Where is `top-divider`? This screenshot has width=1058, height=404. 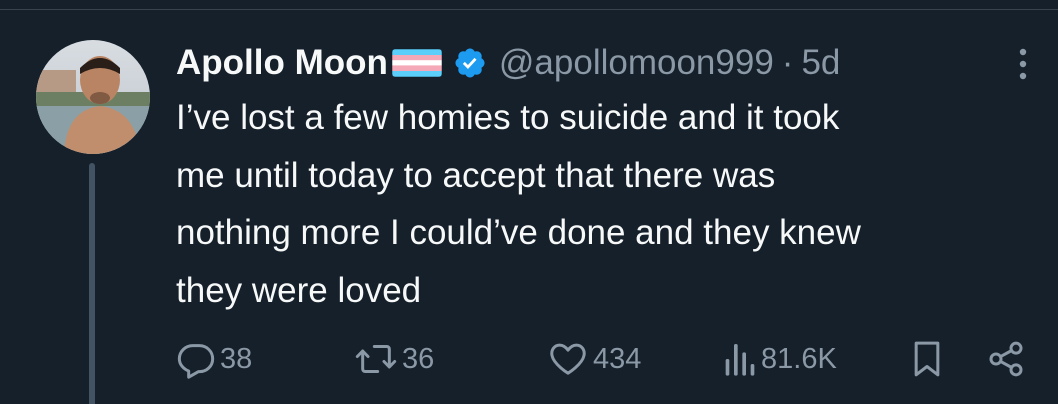
top-divider is located at coordinates (529, 9).